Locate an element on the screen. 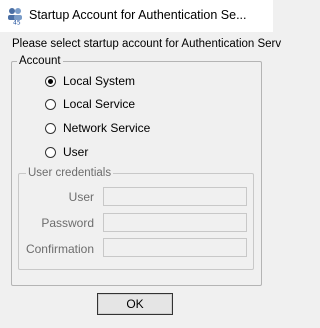  radio-local-system: Local System is located at coordinates (90, 81).